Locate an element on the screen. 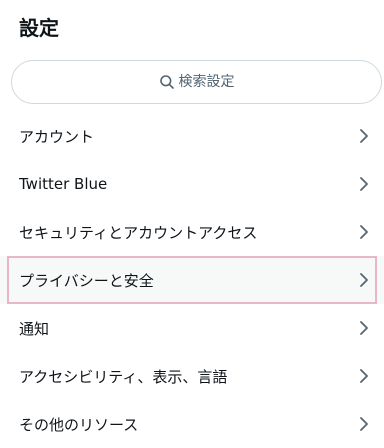 The height and width of the screenshot is (448, 384). menu-item-label: その他のリソース is located at coordinates (79, 424).